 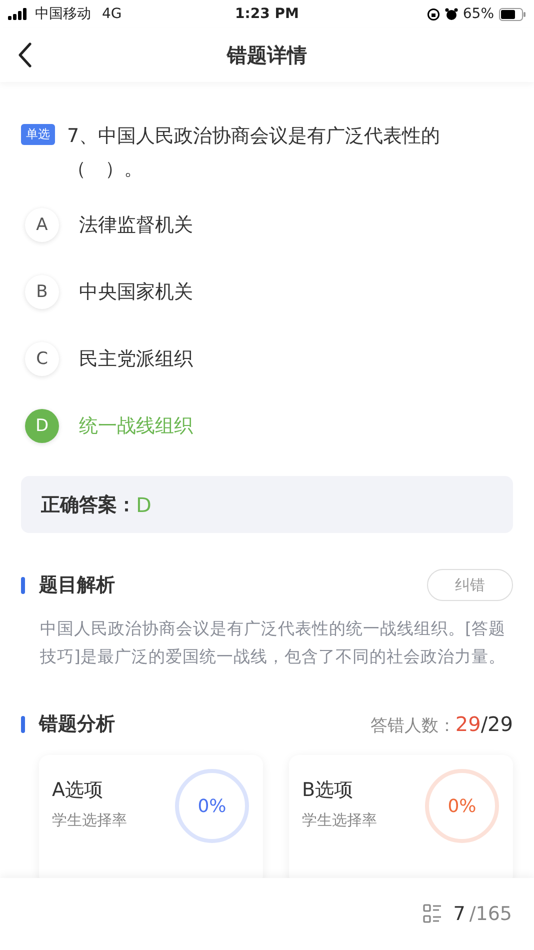 What do you see at coordinates (63, 14) in the screenshot?
I see `carrier-name: 中国移动` at bounding box center [63, 14].